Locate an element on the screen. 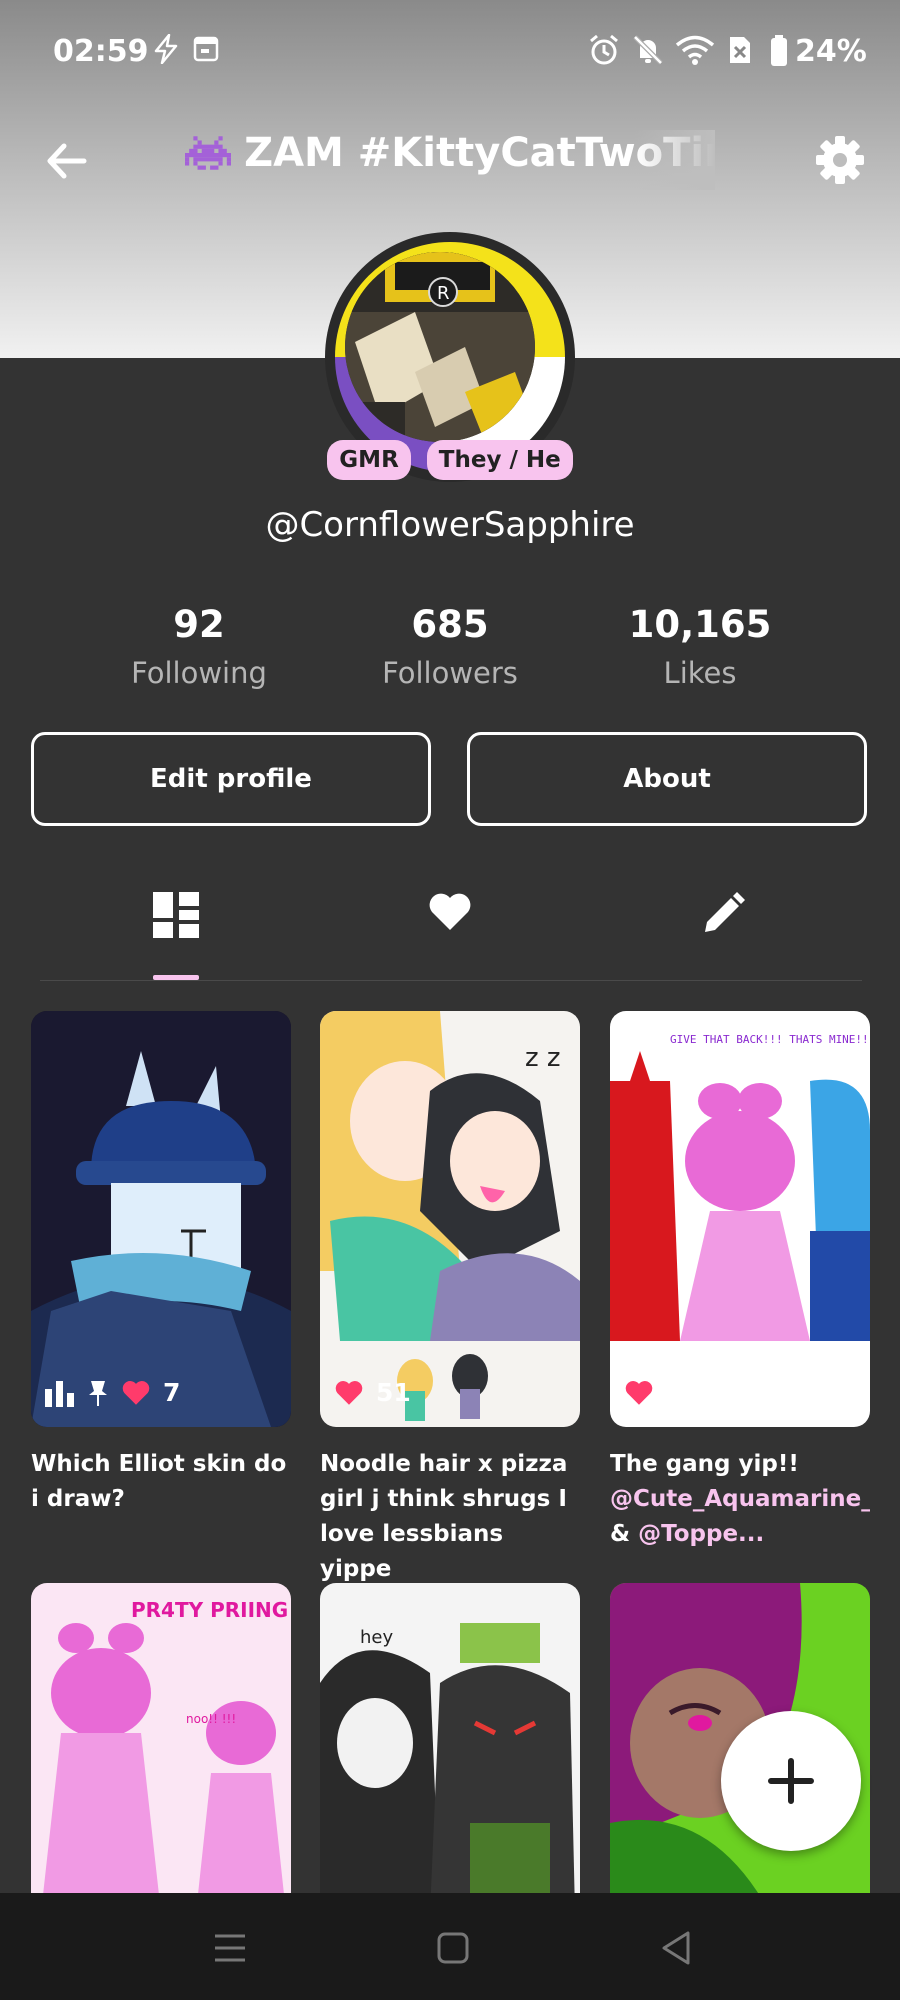  calendar-icon is located at coordinates (206, 49).